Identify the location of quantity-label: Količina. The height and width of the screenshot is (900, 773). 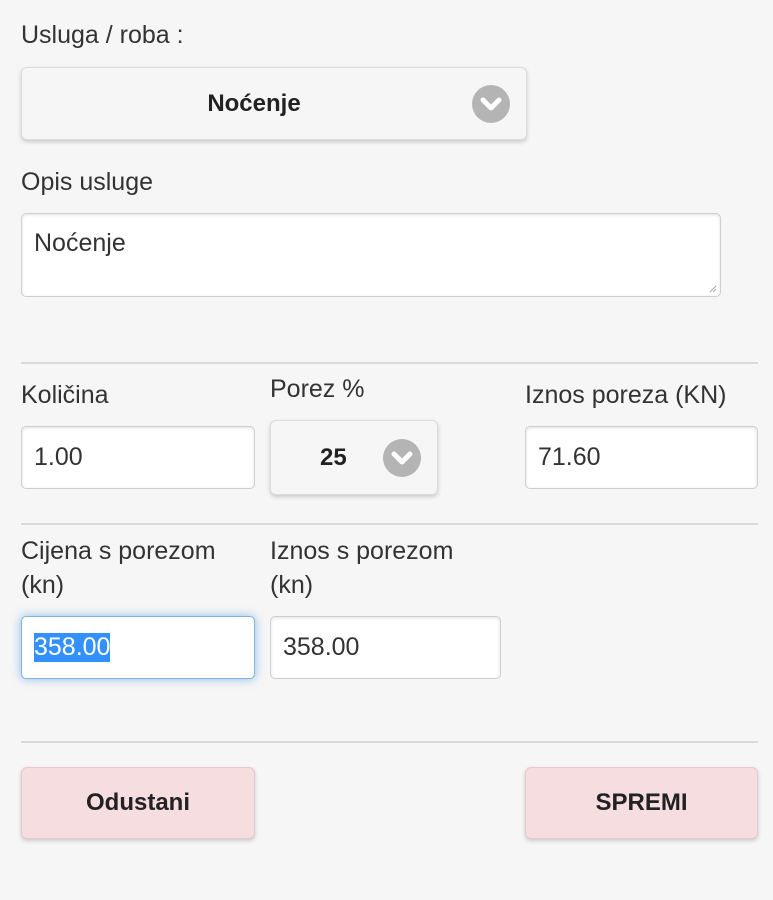
(65, 395).